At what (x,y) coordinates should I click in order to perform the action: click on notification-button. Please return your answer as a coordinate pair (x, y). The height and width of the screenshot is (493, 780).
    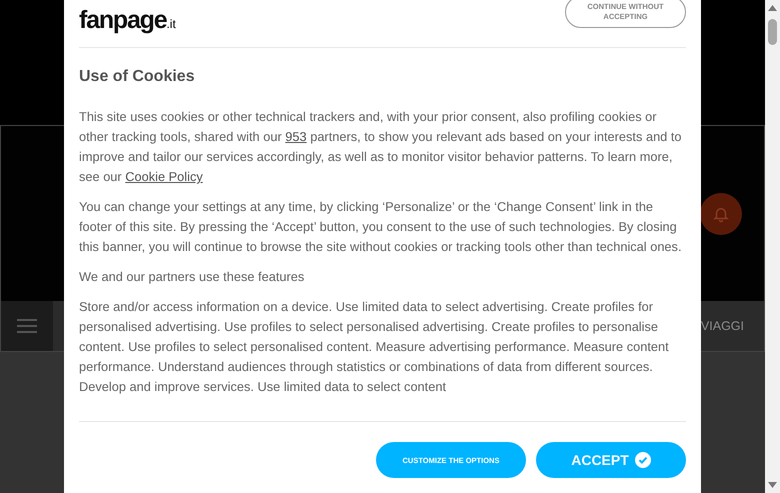
    Looking at the image, I should click on (721, 213).